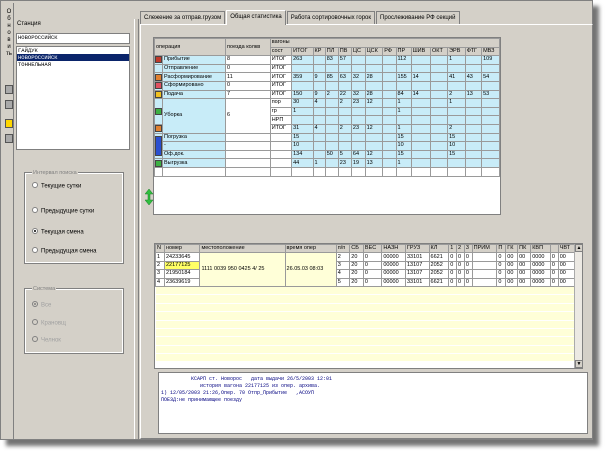 The width and height of the screenshot is (605, 451). Describe the element at coordinates (73, 98) in the screenshot. I see `station-list: ГАЙДУК НОВОРОССИЙСК ТОННЕЛЬНАЯ` at that location.